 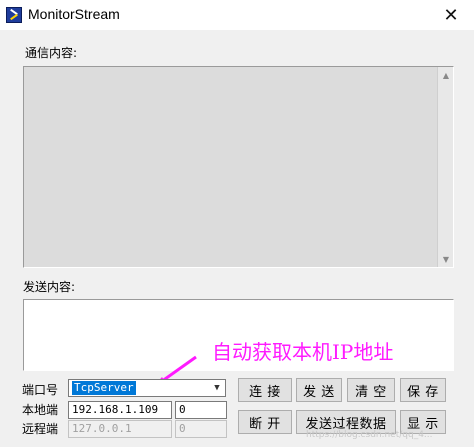 I want to click on local-port-field: 0, so click(x=201, y=410).